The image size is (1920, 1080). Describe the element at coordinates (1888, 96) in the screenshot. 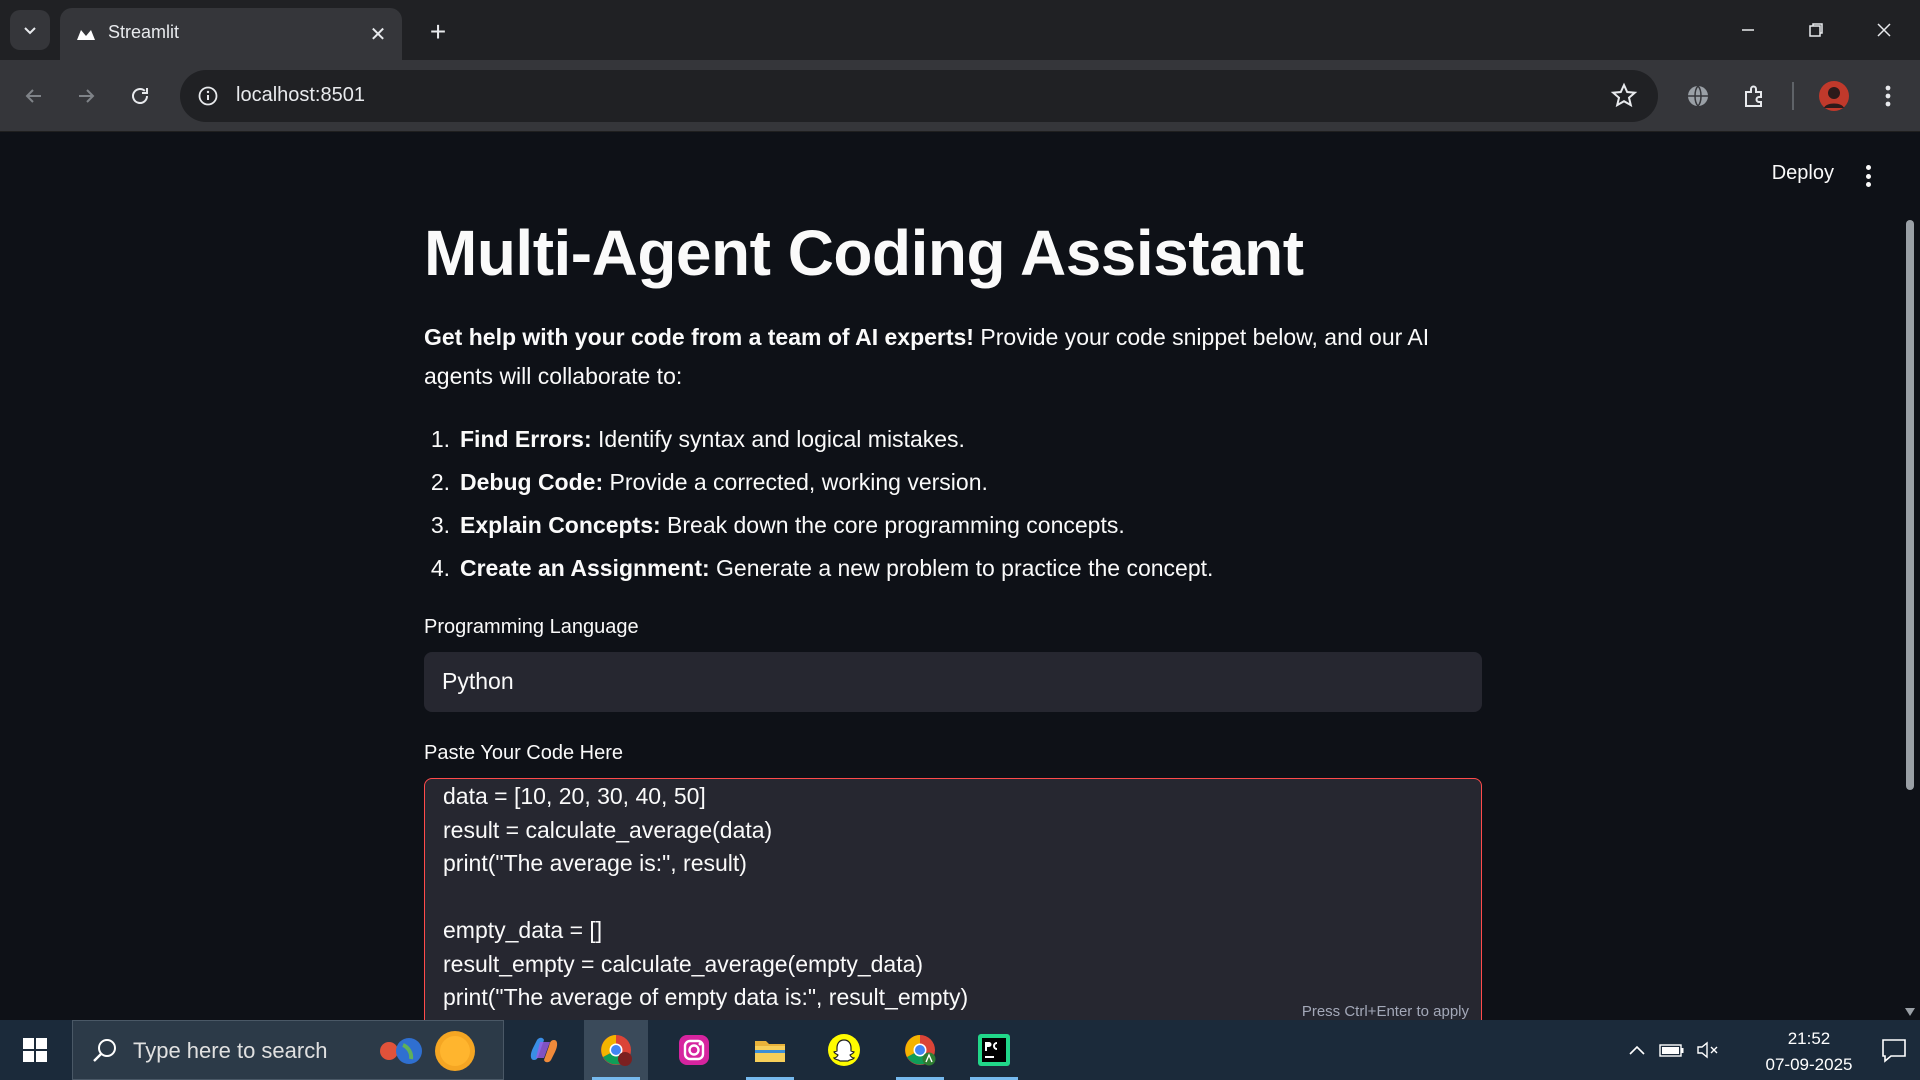

I see `browser-menu-icon` at that location.